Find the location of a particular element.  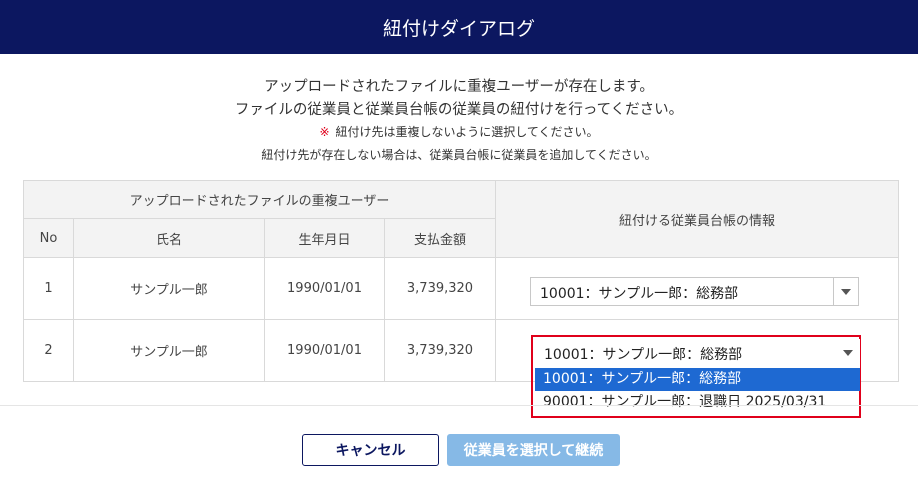

message-note: ※ 紐付け先は重複しないように選択してください。 is located at coordinates (459, 131).